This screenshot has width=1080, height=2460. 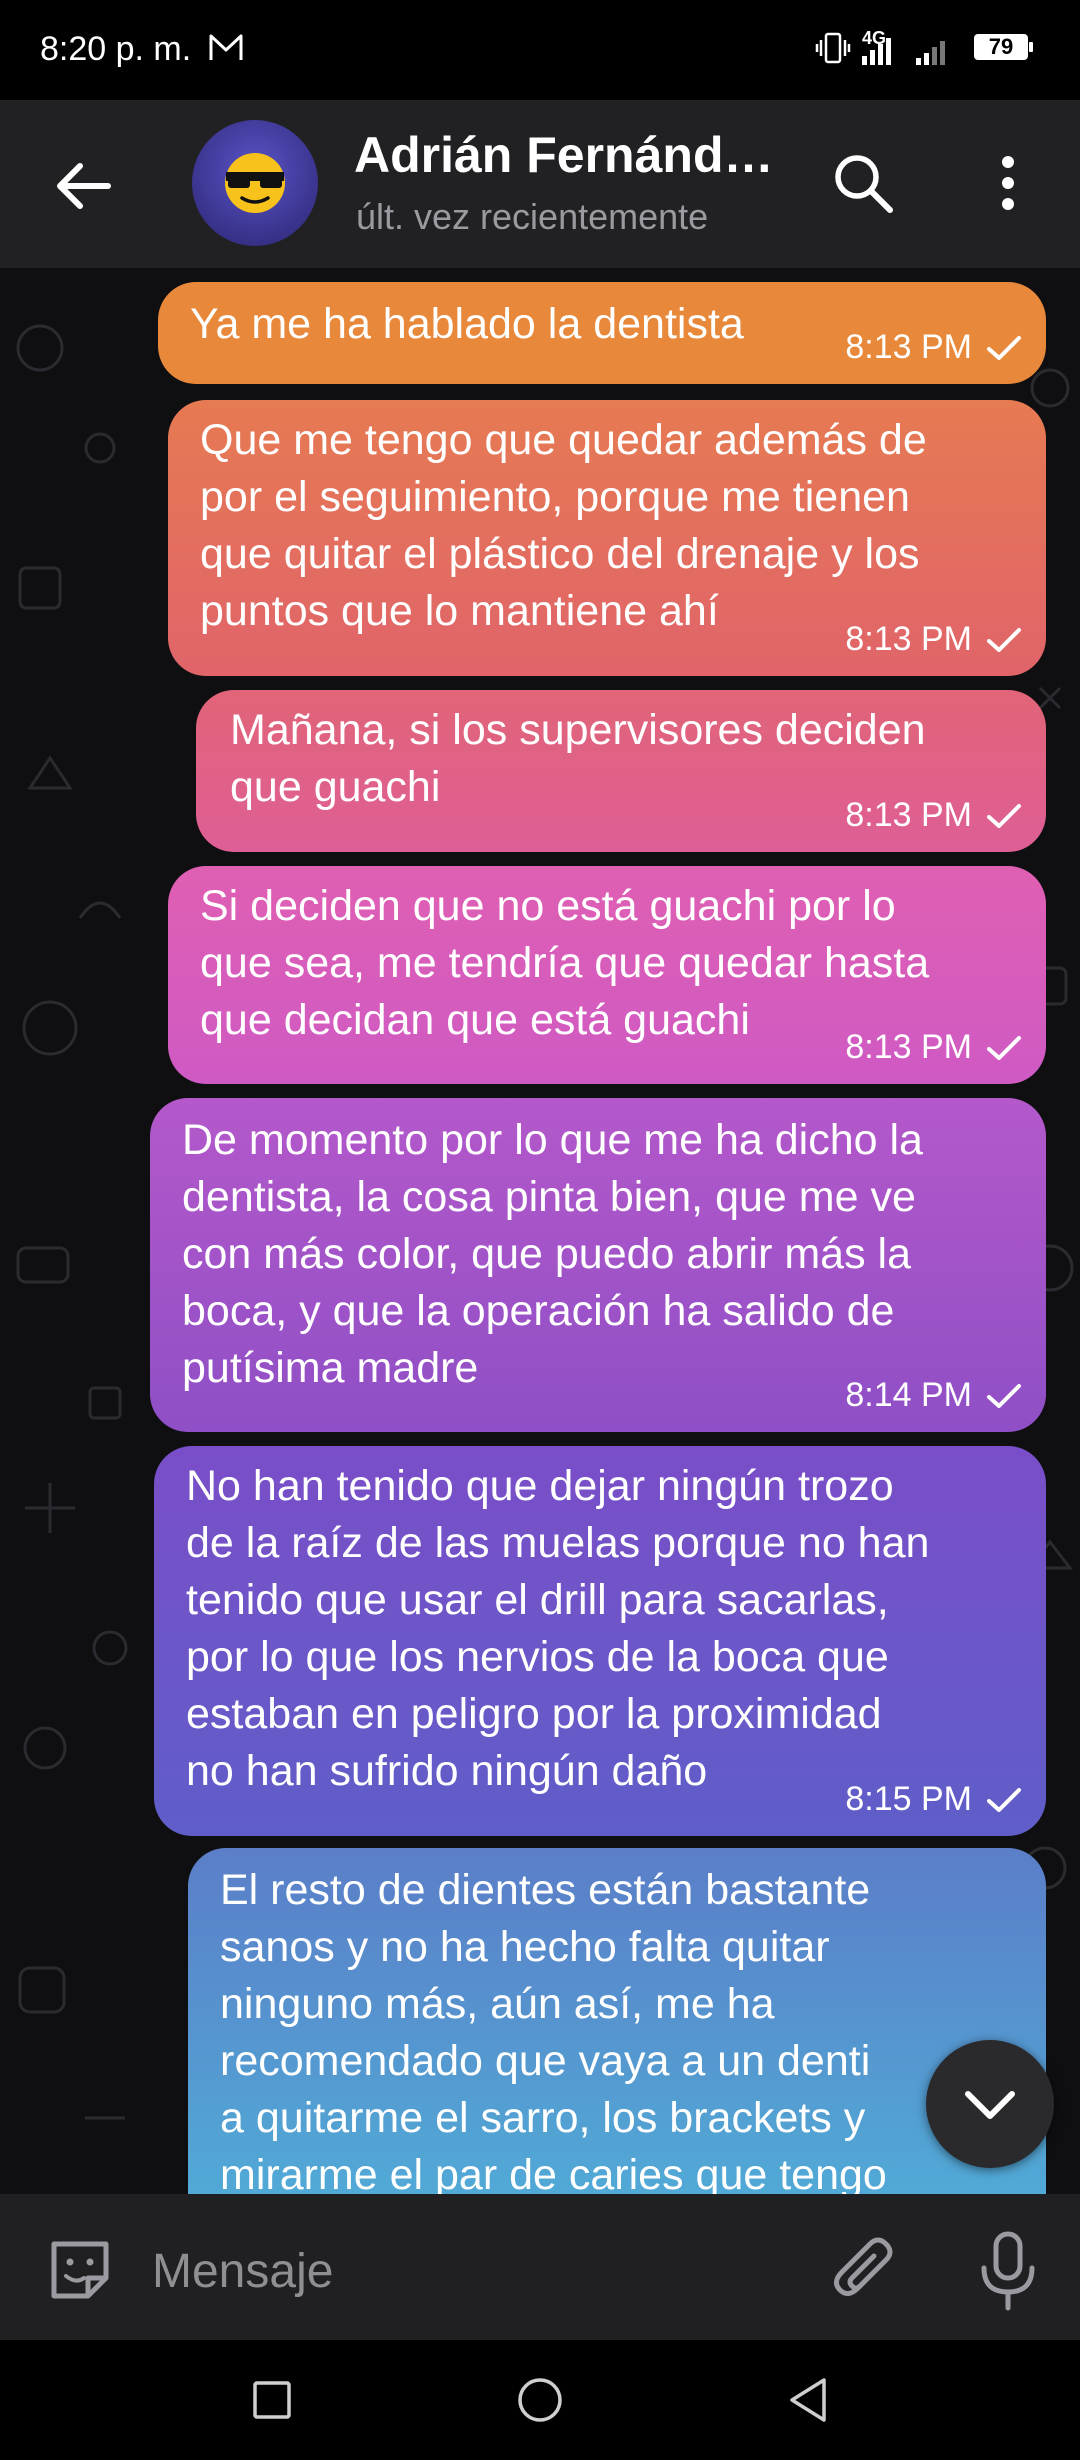 I want to click on message-meta: 8:14 PM, so click(x=933, y=1395).